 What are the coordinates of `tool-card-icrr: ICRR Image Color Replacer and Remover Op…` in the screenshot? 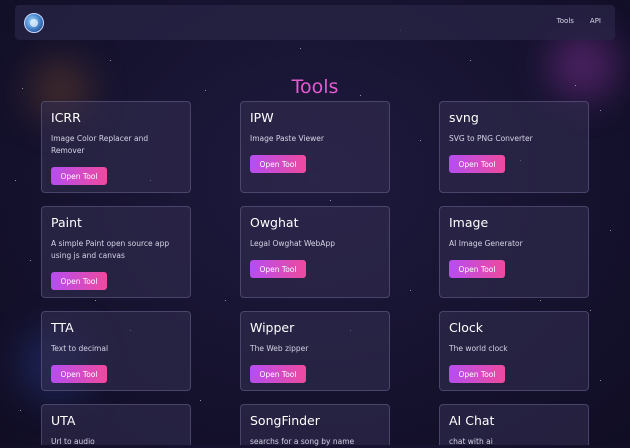 It's located at (116, 147).